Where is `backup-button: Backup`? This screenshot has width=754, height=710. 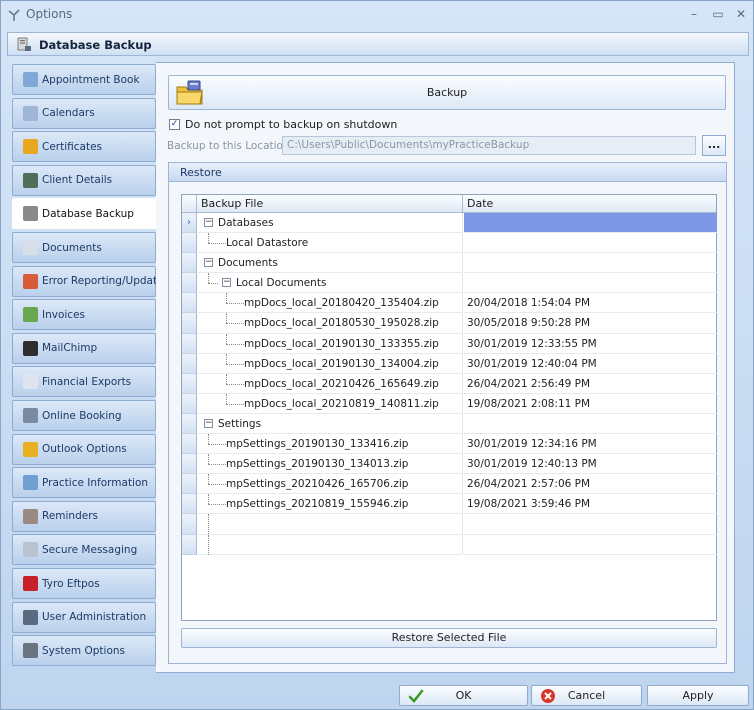
backup-button: Backup is located at coordinates (447, 92).